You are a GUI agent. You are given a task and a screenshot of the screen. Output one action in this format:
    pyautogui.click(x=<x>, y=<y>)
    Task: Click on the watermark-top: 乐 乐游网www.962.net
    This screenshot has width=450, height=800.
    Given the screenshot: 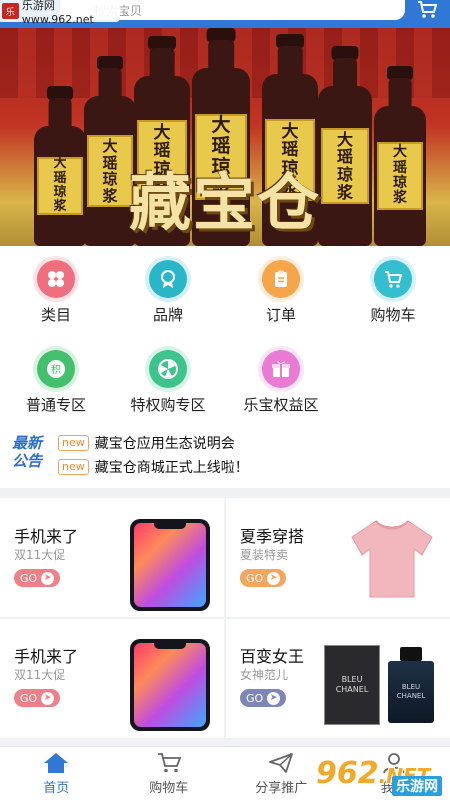 What is the action you would take?
    pyautogui.click(x=60, y=13)
    